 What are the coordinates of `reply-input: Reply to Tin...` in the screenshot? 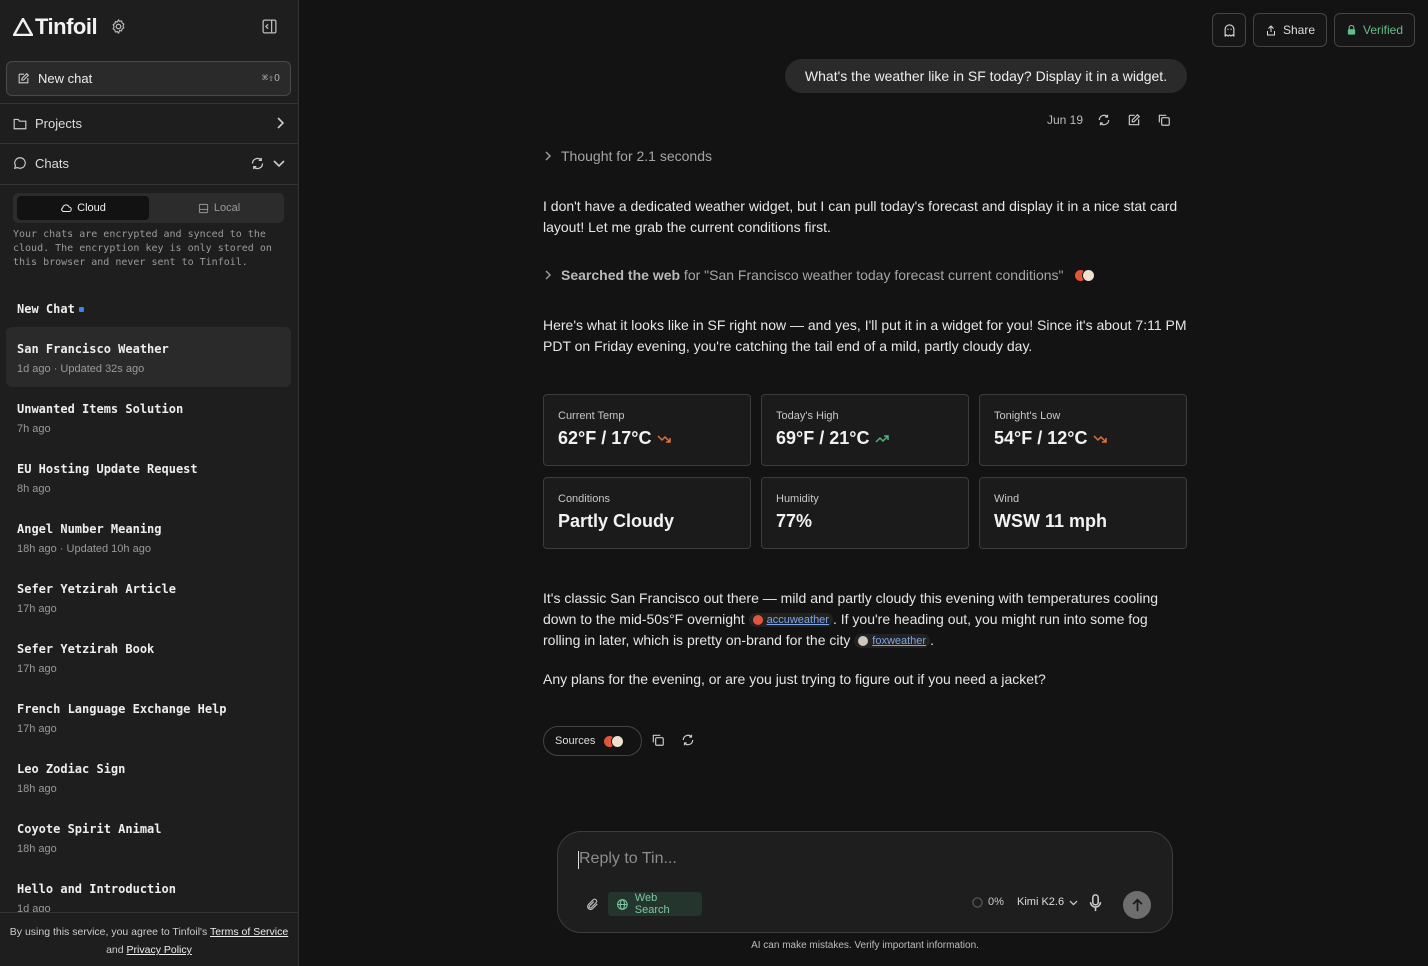 It's located at (628, 859).